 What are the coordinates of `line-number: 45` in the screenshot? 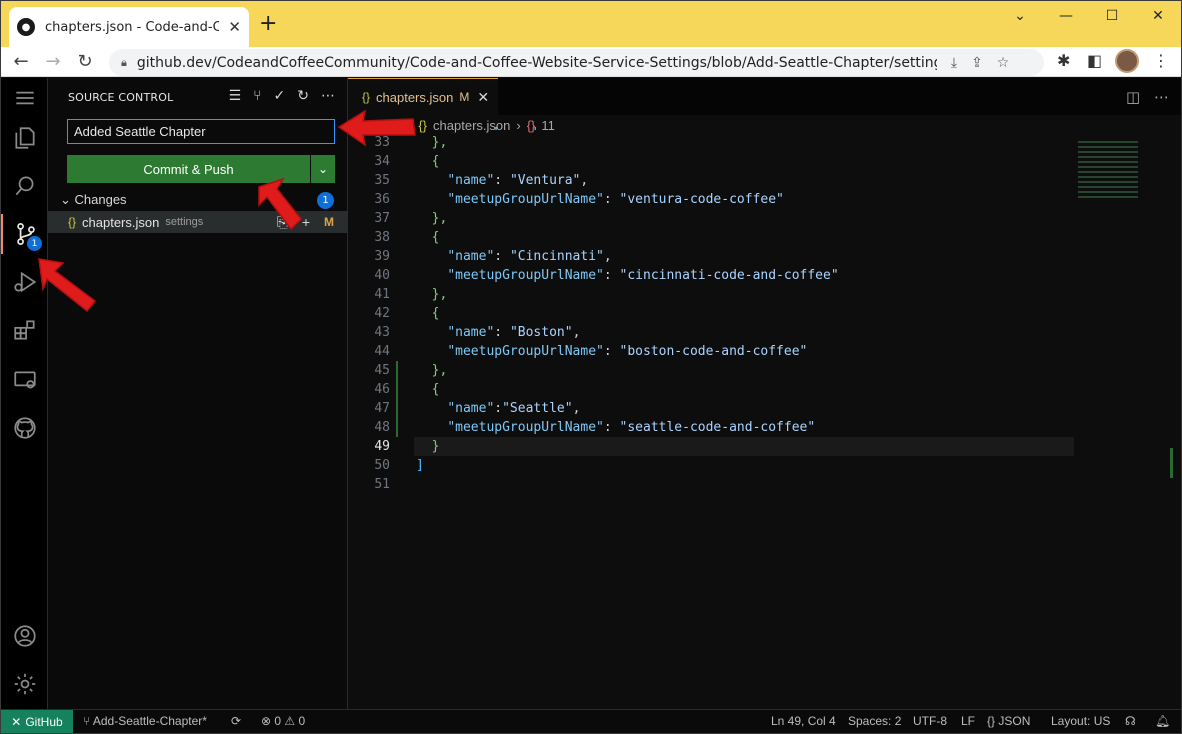 It's located at (382, 370).